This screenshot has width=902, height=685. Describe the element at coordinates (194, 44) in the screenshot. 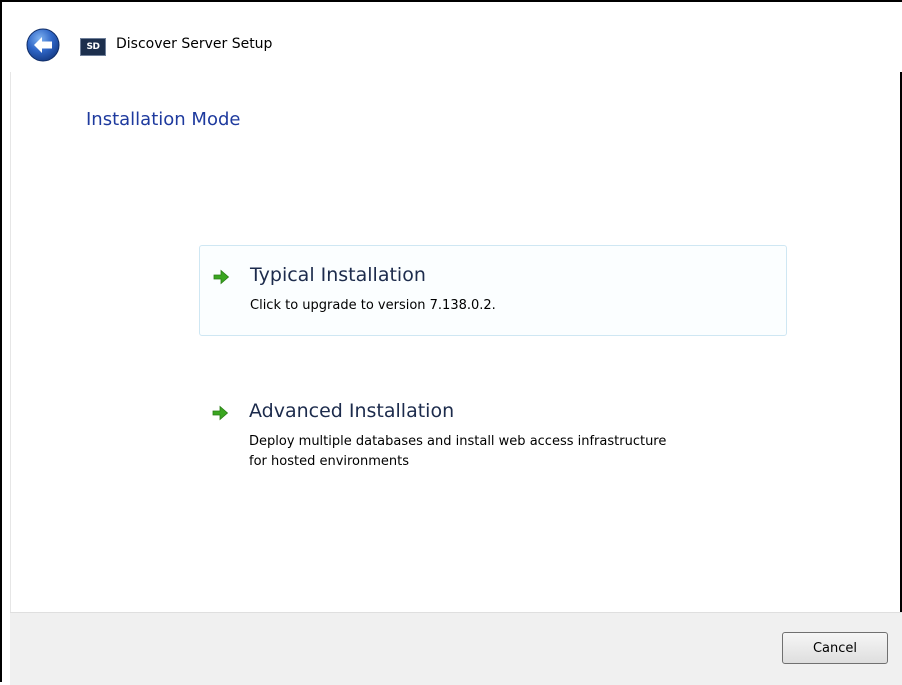

I see `window-title: Discover Server Setup` at that location.